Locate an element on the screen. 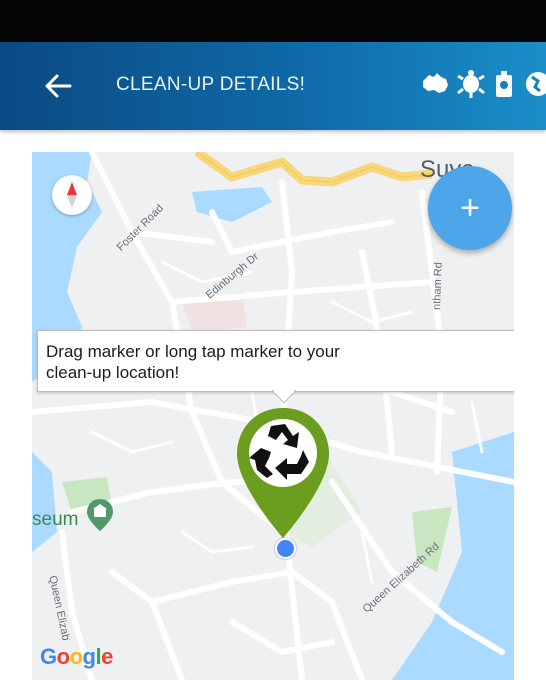  compass-button is located at coordinates (72, 195).